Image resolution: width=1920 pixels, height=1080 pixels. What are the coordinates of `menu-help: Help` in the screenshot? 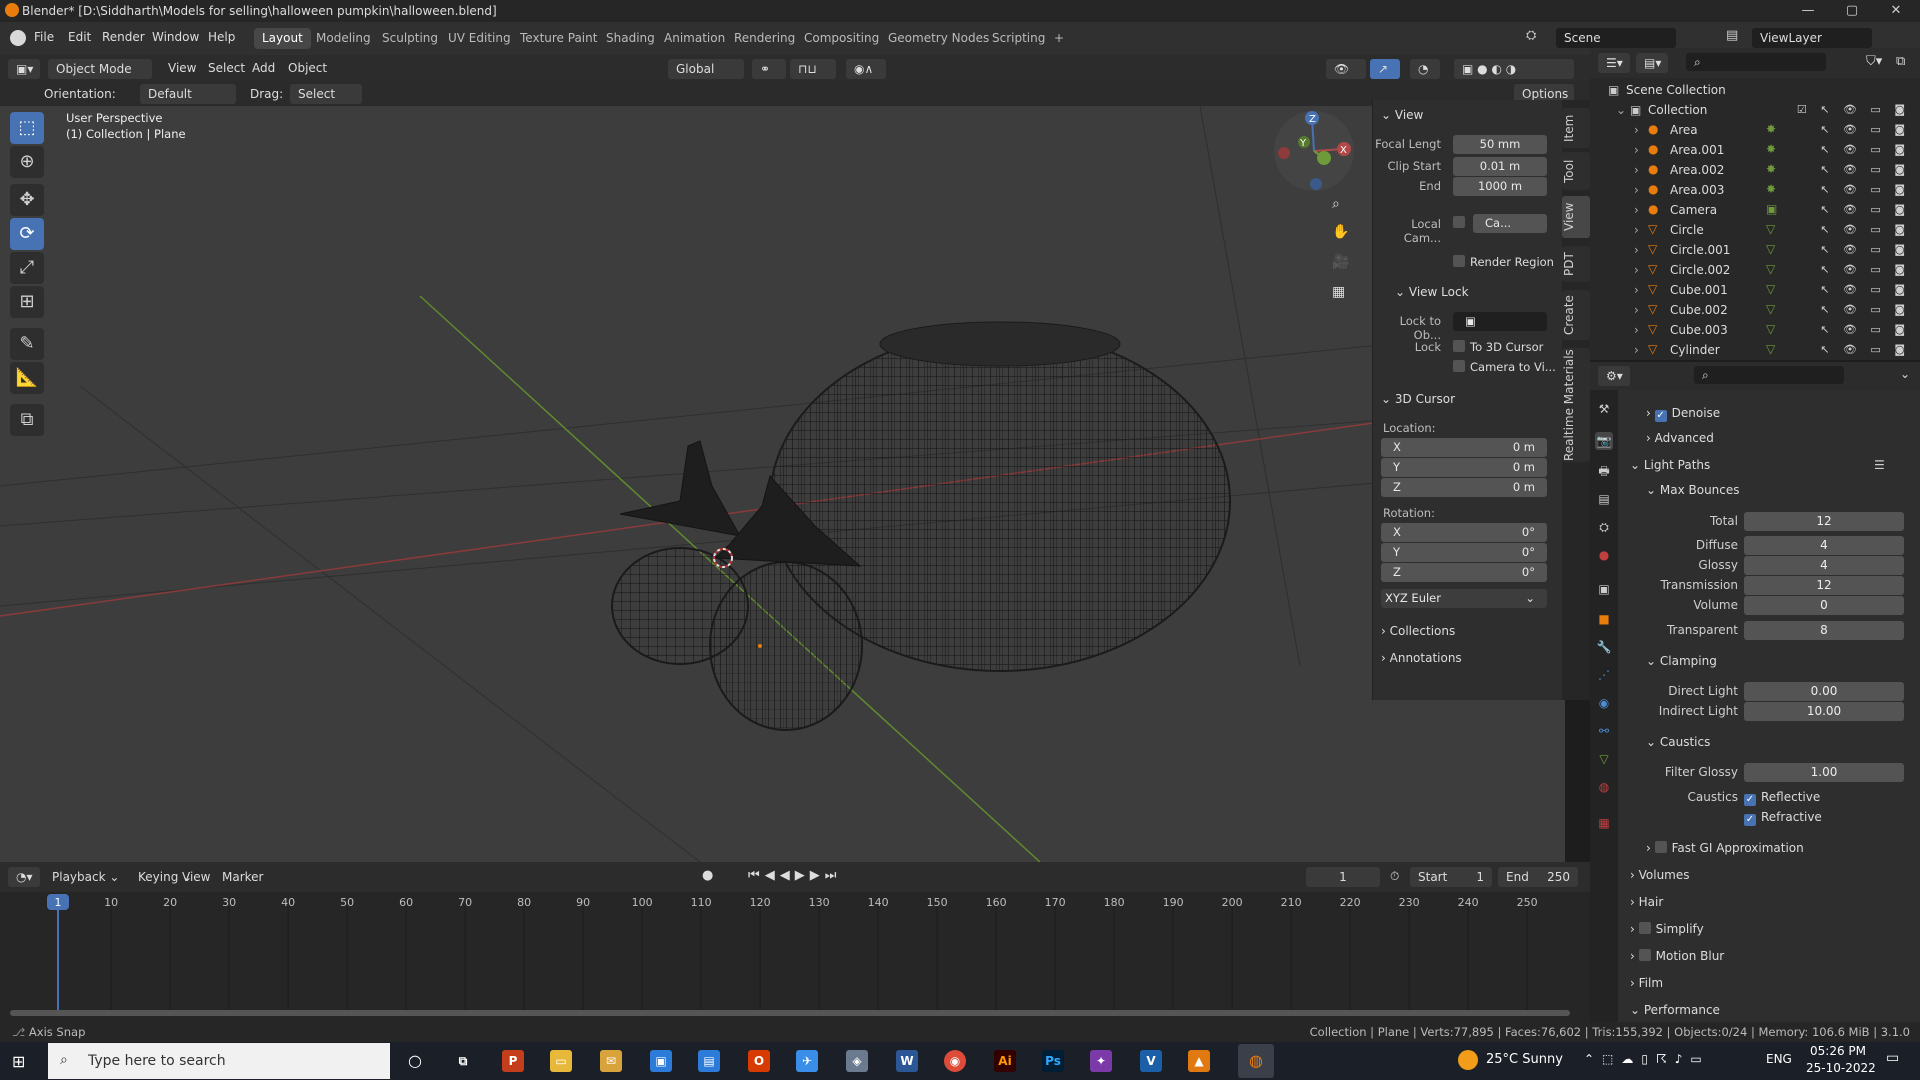 It's located at (221, 37).